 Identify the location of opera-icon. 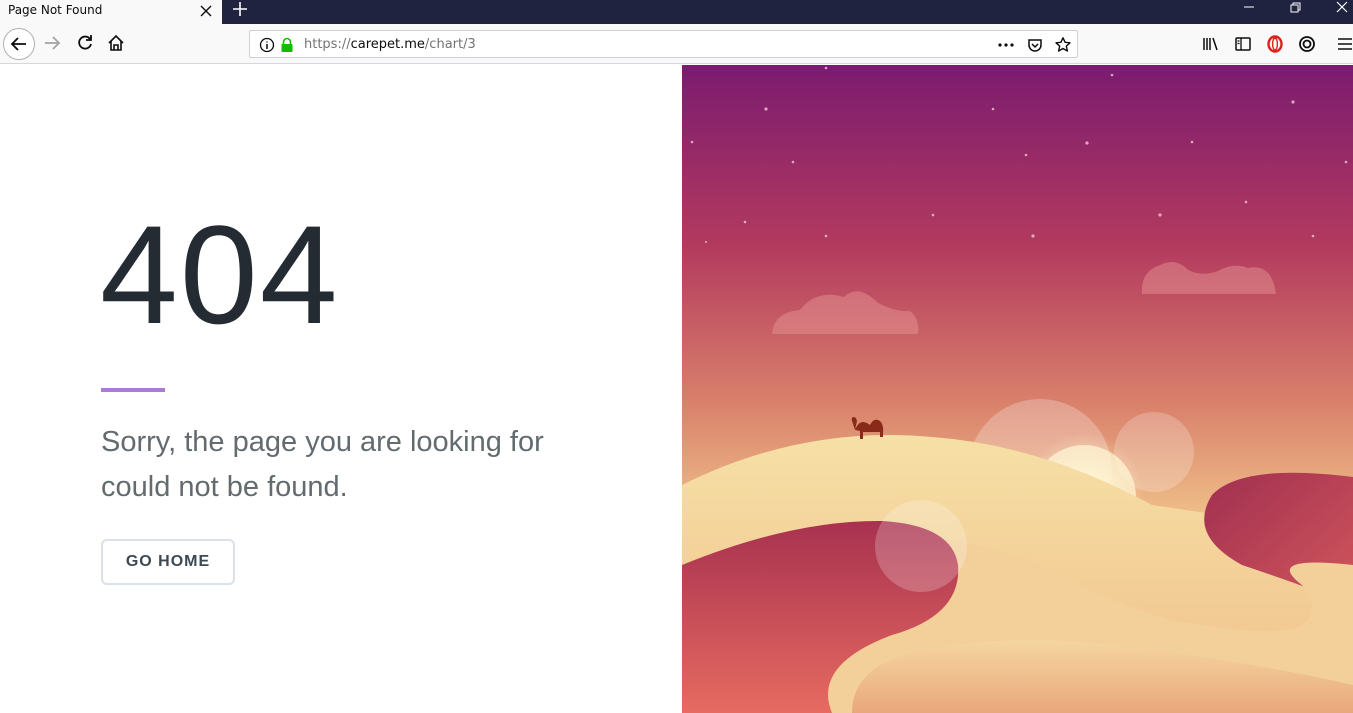
(1275, 44).